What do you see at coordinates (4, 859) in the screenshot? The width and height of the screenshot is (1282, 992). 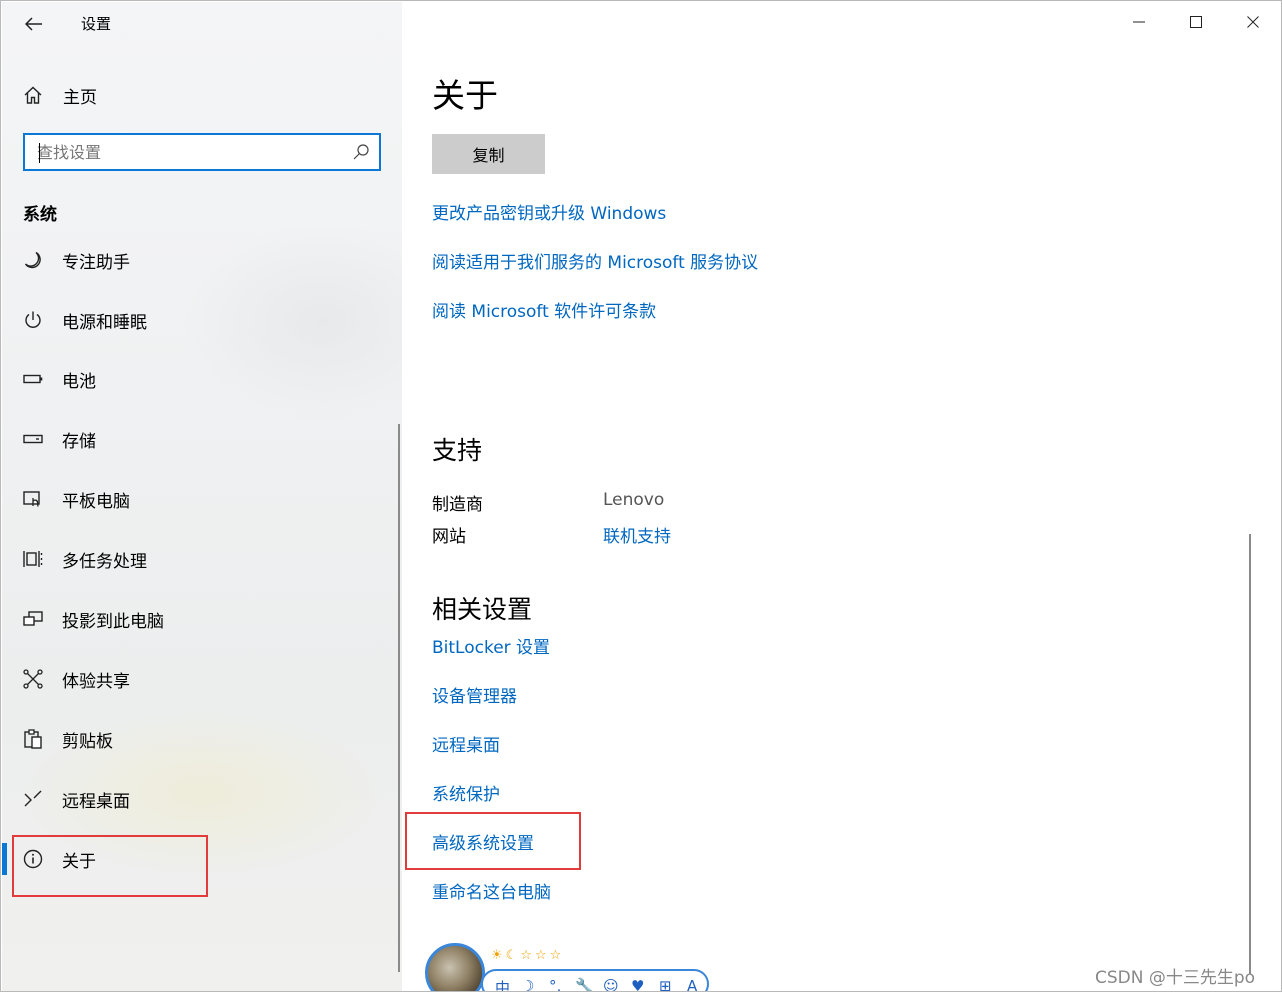 I see `selected-indicator` at bounding box center [4, 859].